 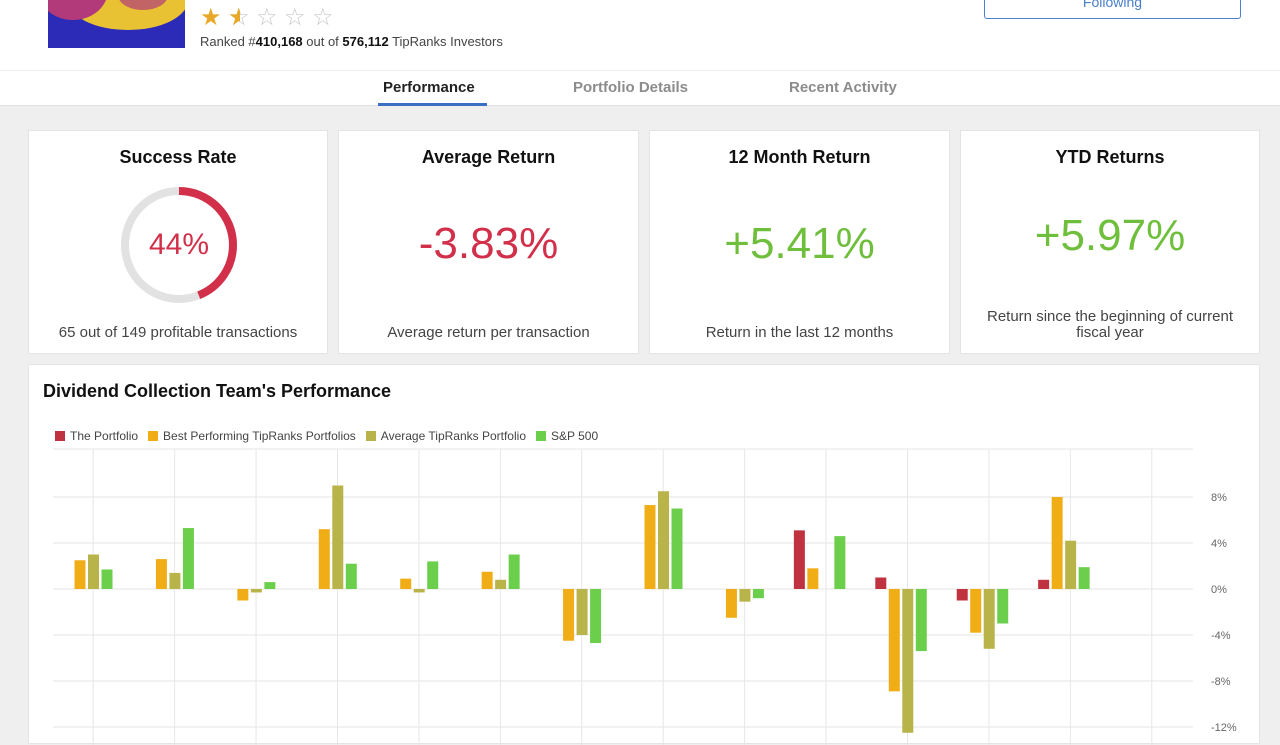 What do you see at coordinates (429, 87) in the screenshot?
I see `tab-performance: Performance` at bounding box center [429, 87].